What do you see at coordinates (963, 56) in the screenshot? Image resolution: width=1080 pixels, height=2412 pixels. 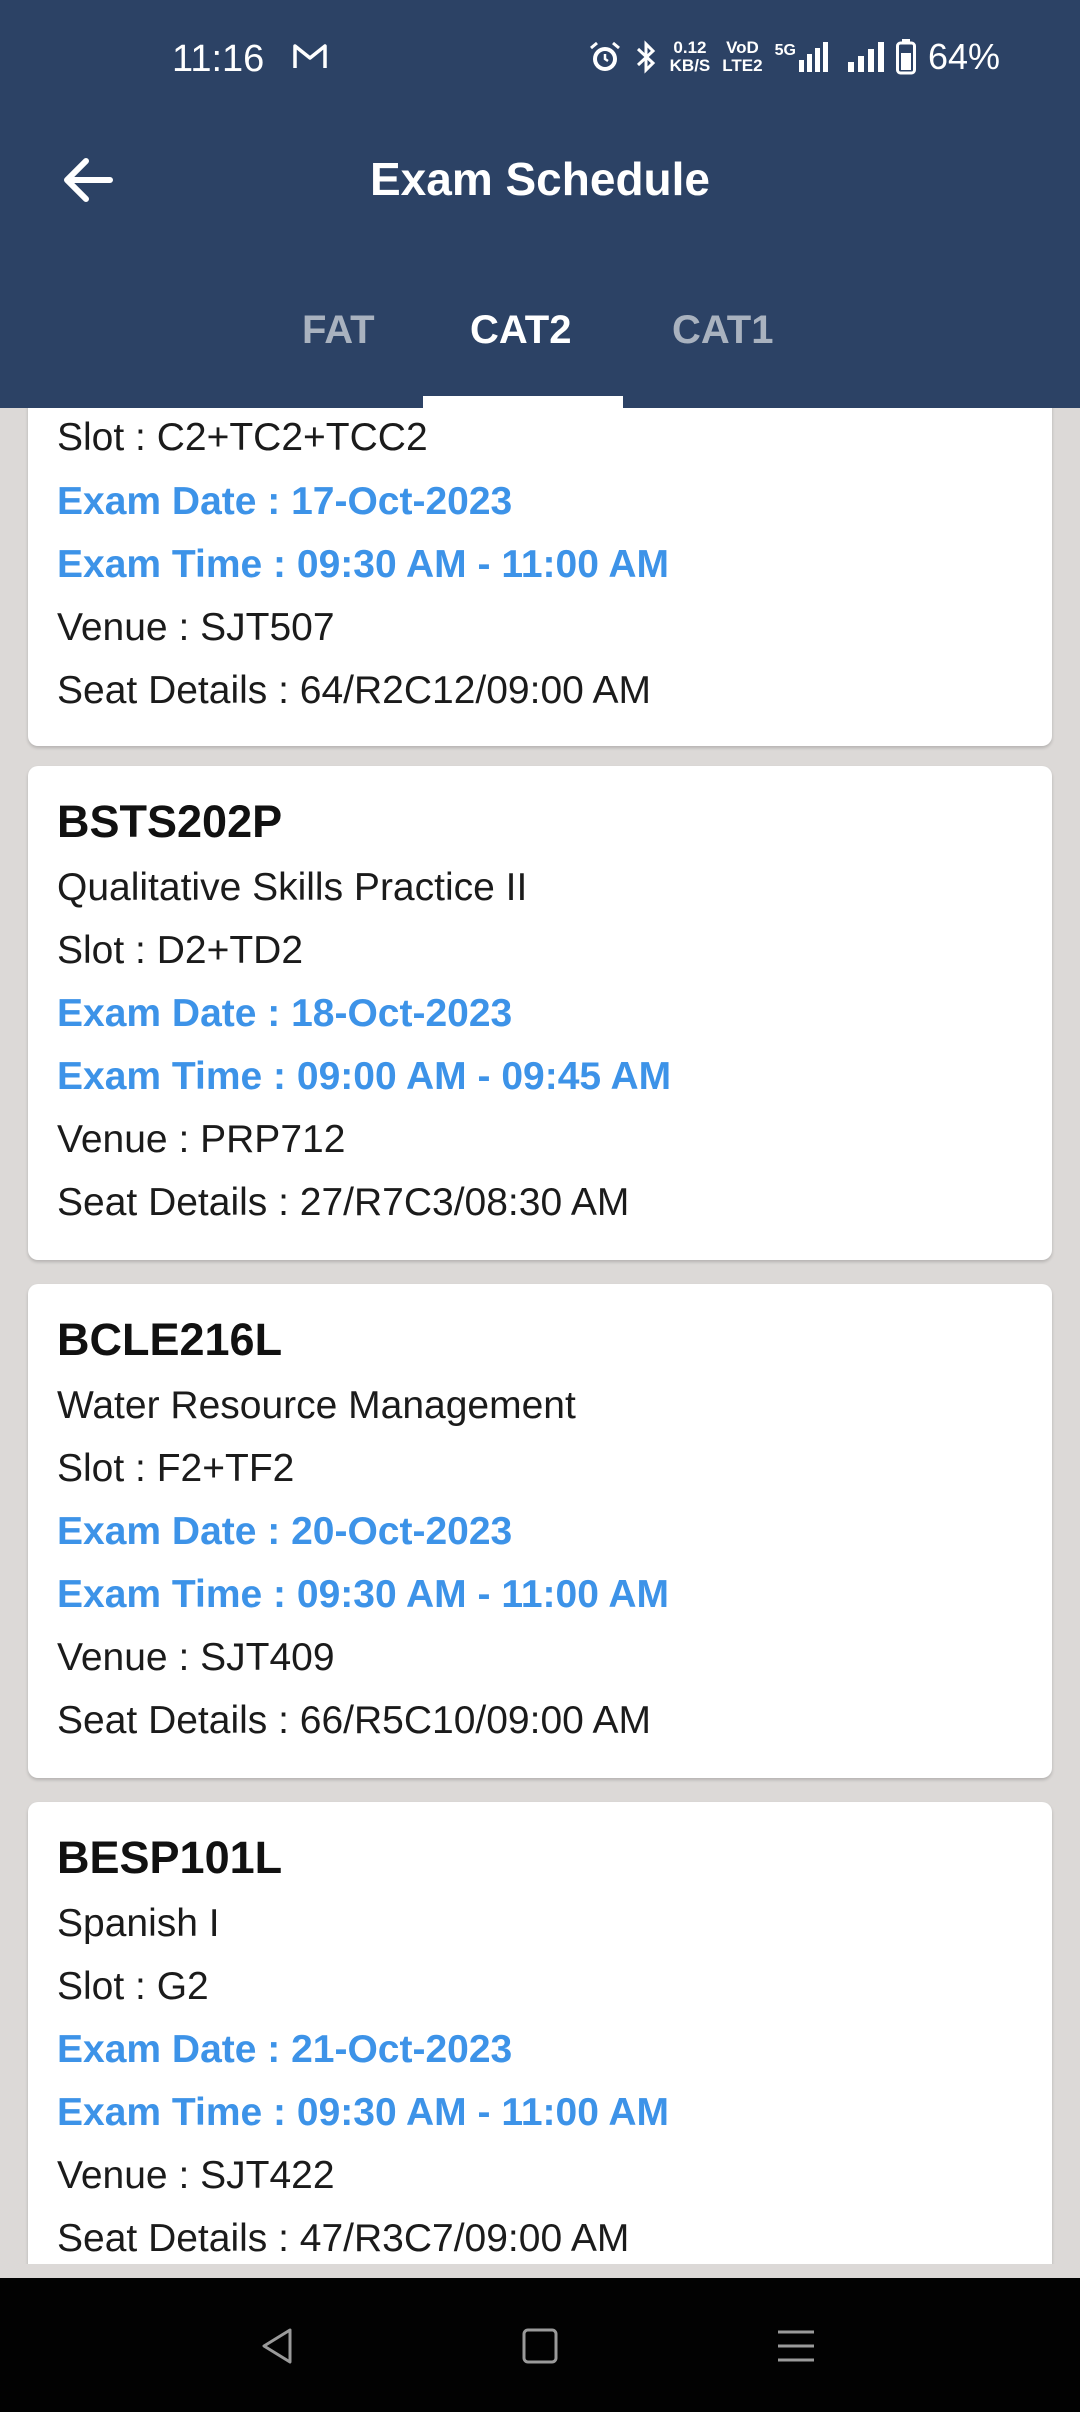 I see `battery-percent: 64%` at bounding box center [963, 56].